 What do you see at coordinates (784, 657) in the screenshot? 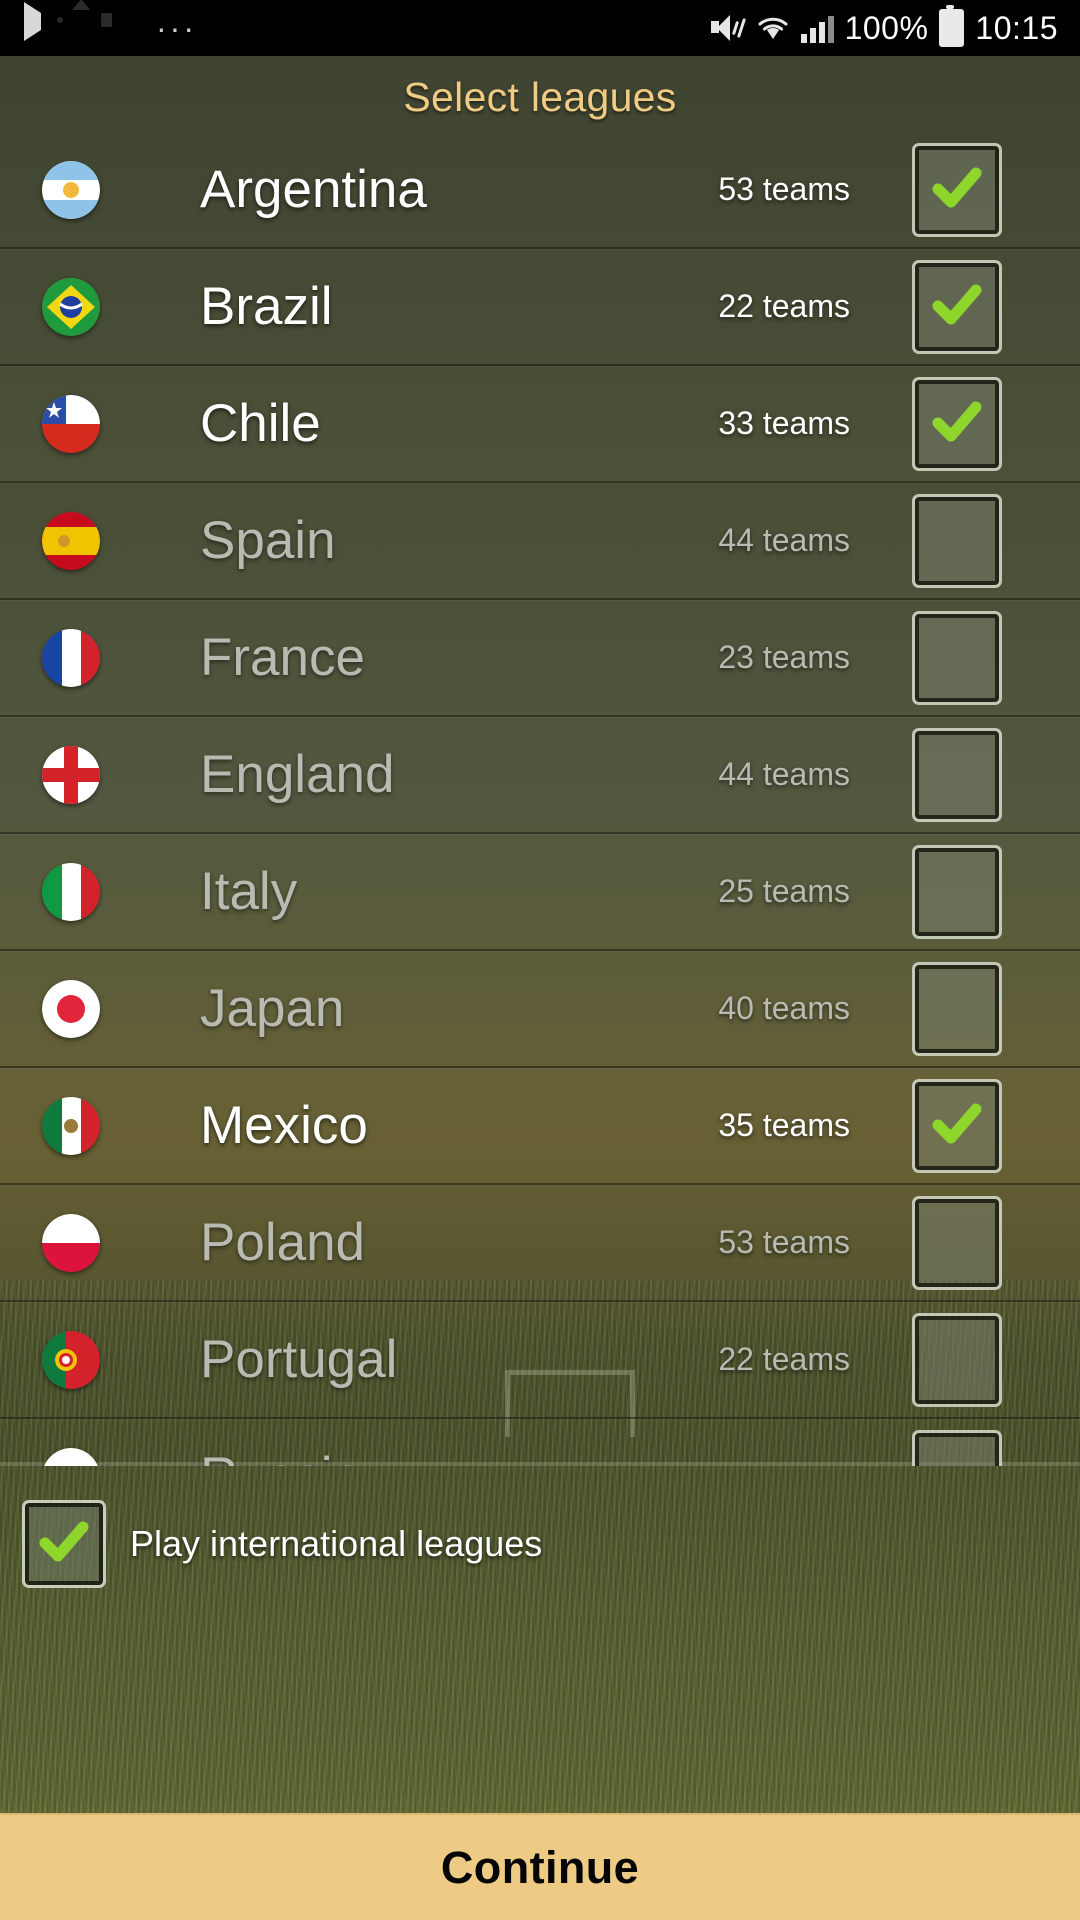
I see `league-team-count-label: 23 teams` at bounding box center [784, 657].